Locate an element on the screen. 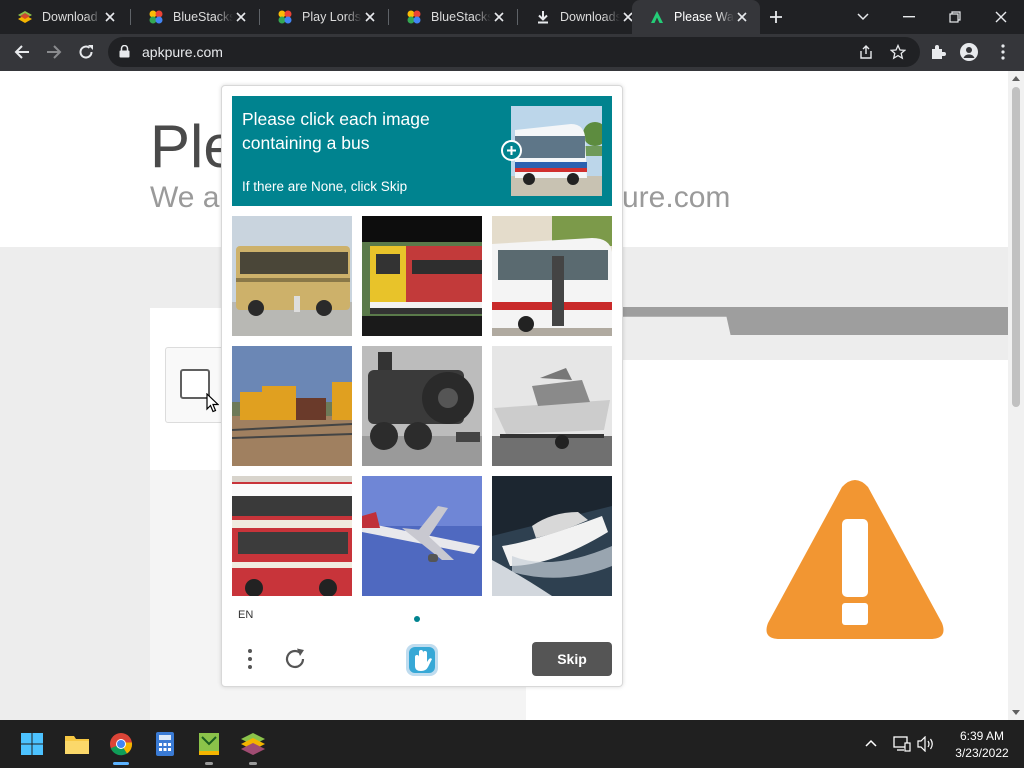  close-icon is located at coordinates (1001, 17).